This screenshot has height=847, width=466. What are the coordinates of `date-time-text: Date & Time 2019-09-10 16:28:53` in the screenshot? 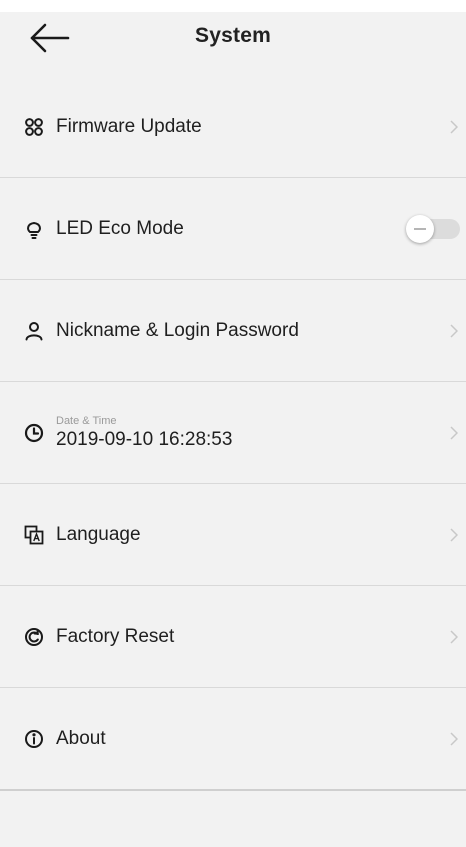 It's located at (144, 433).